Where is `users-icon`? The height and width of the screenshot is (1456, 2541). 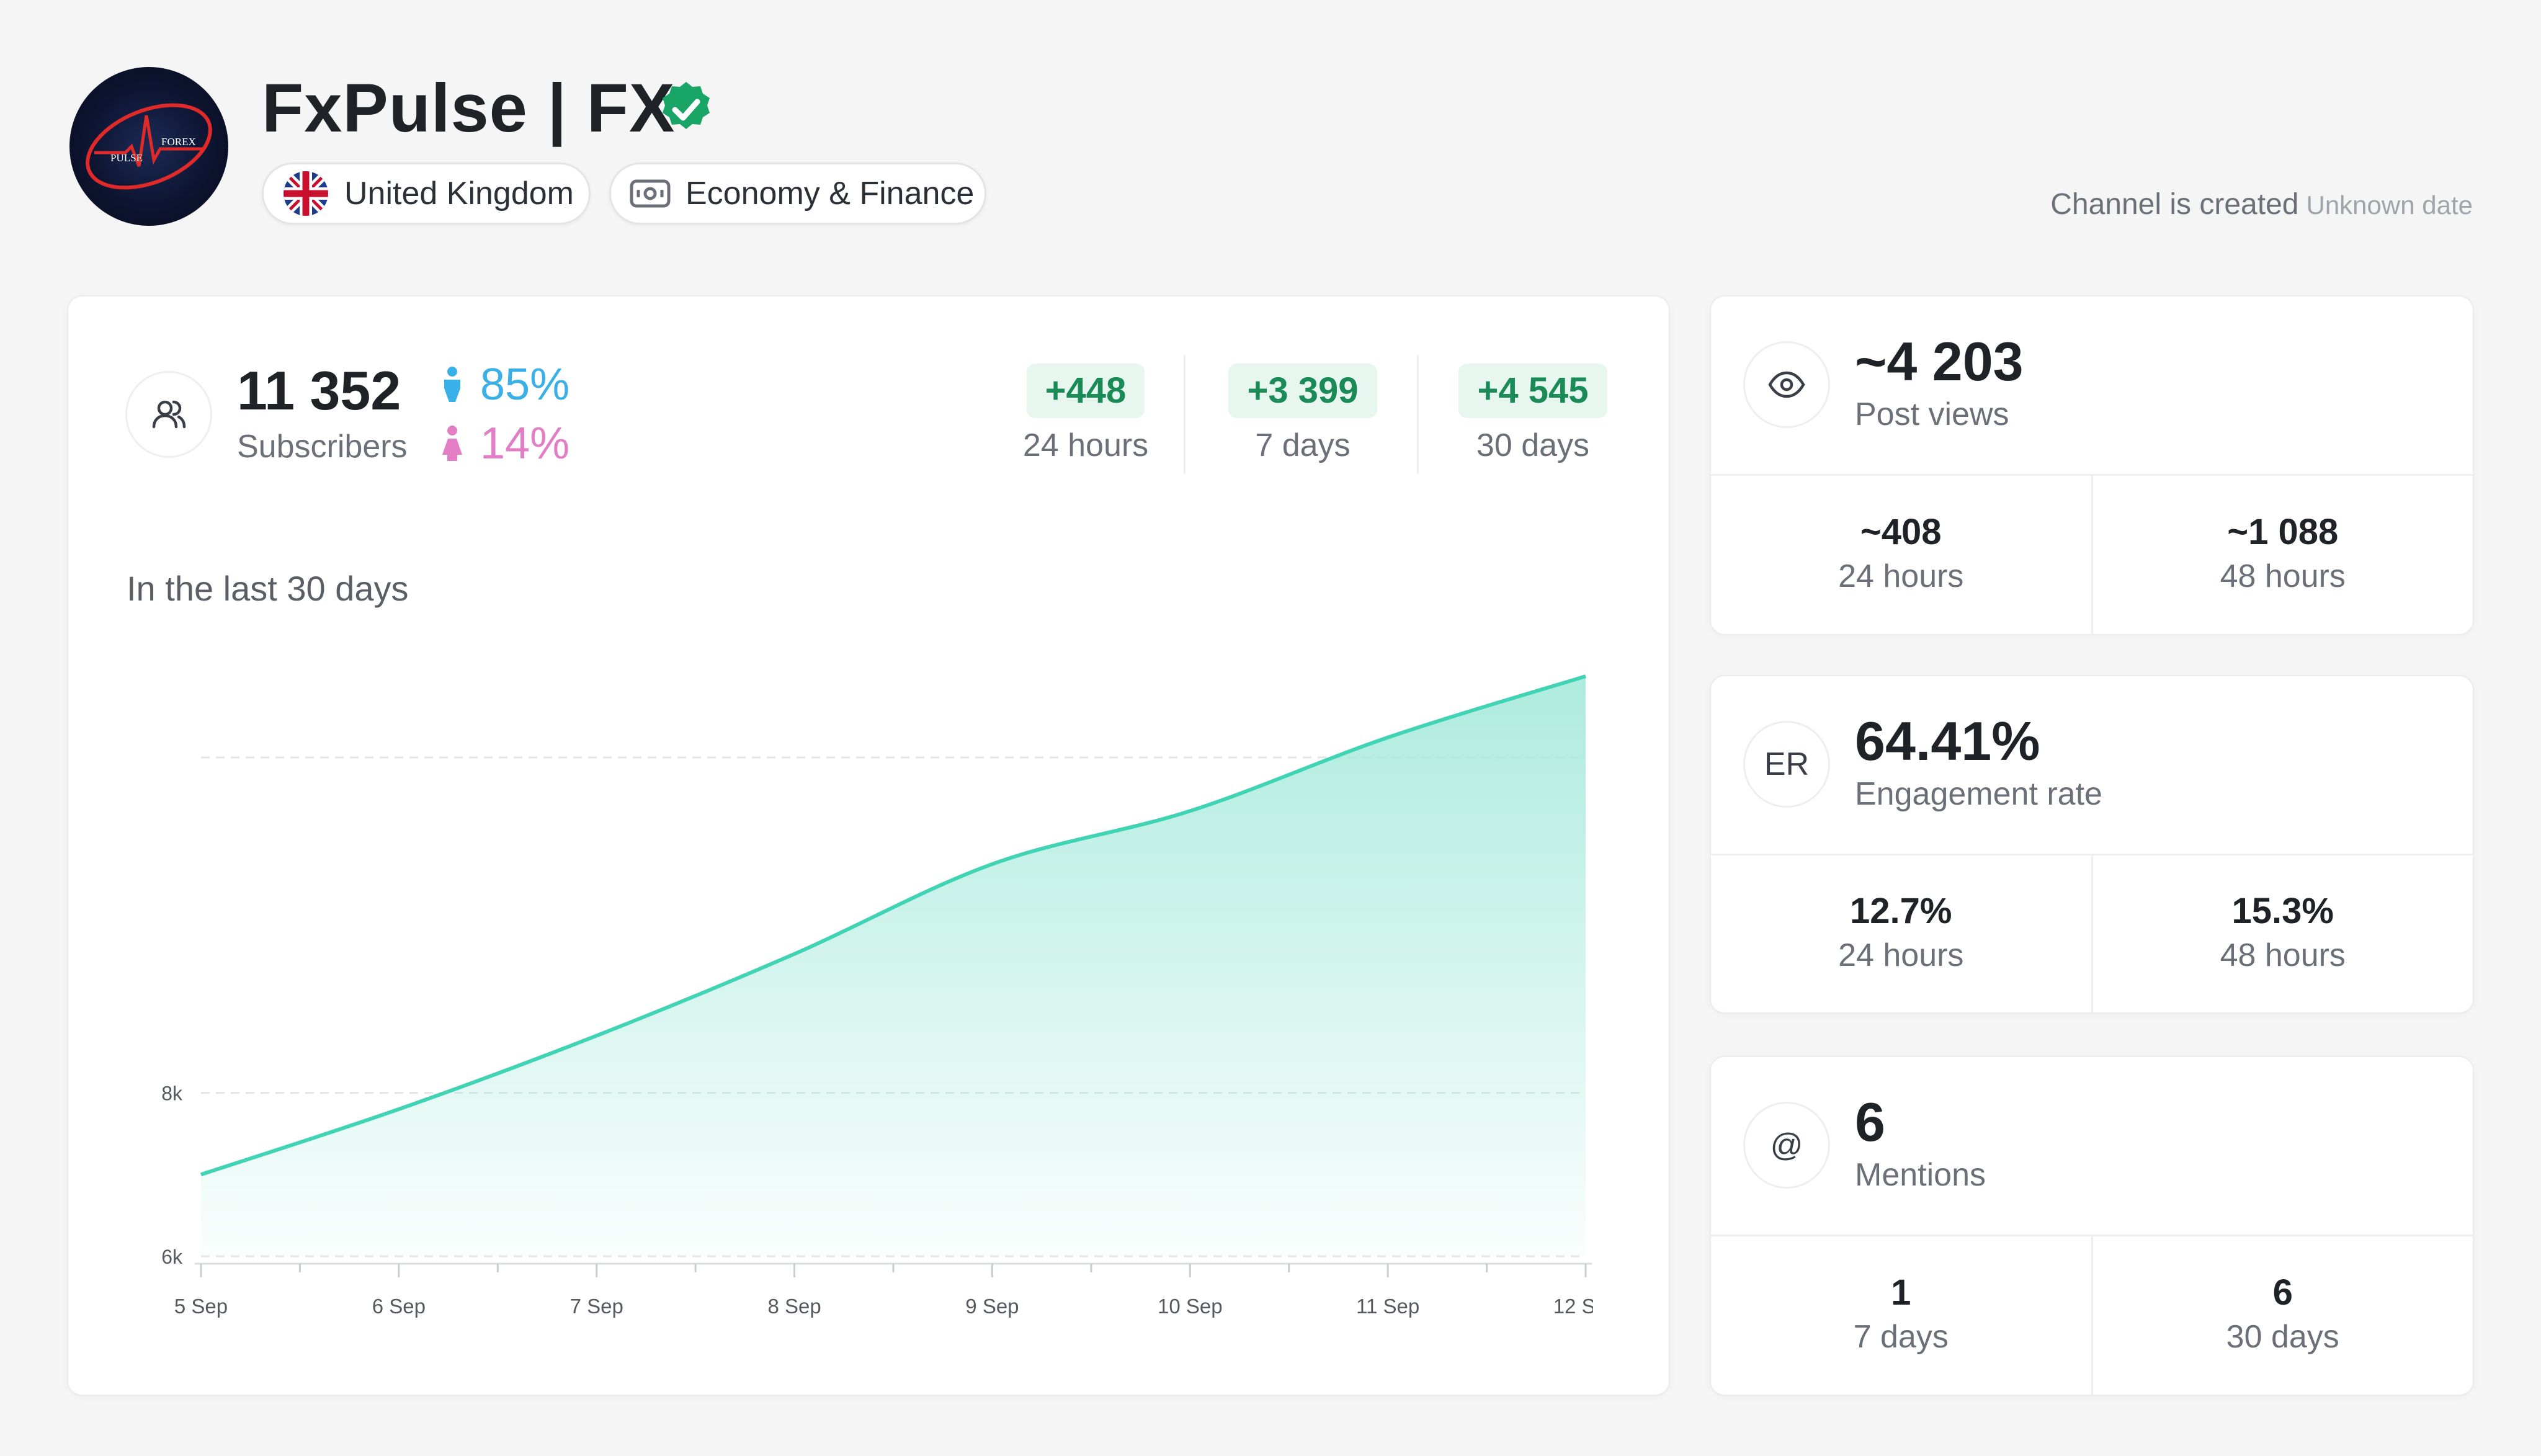
users-icon is located at coordinates (168, 414).